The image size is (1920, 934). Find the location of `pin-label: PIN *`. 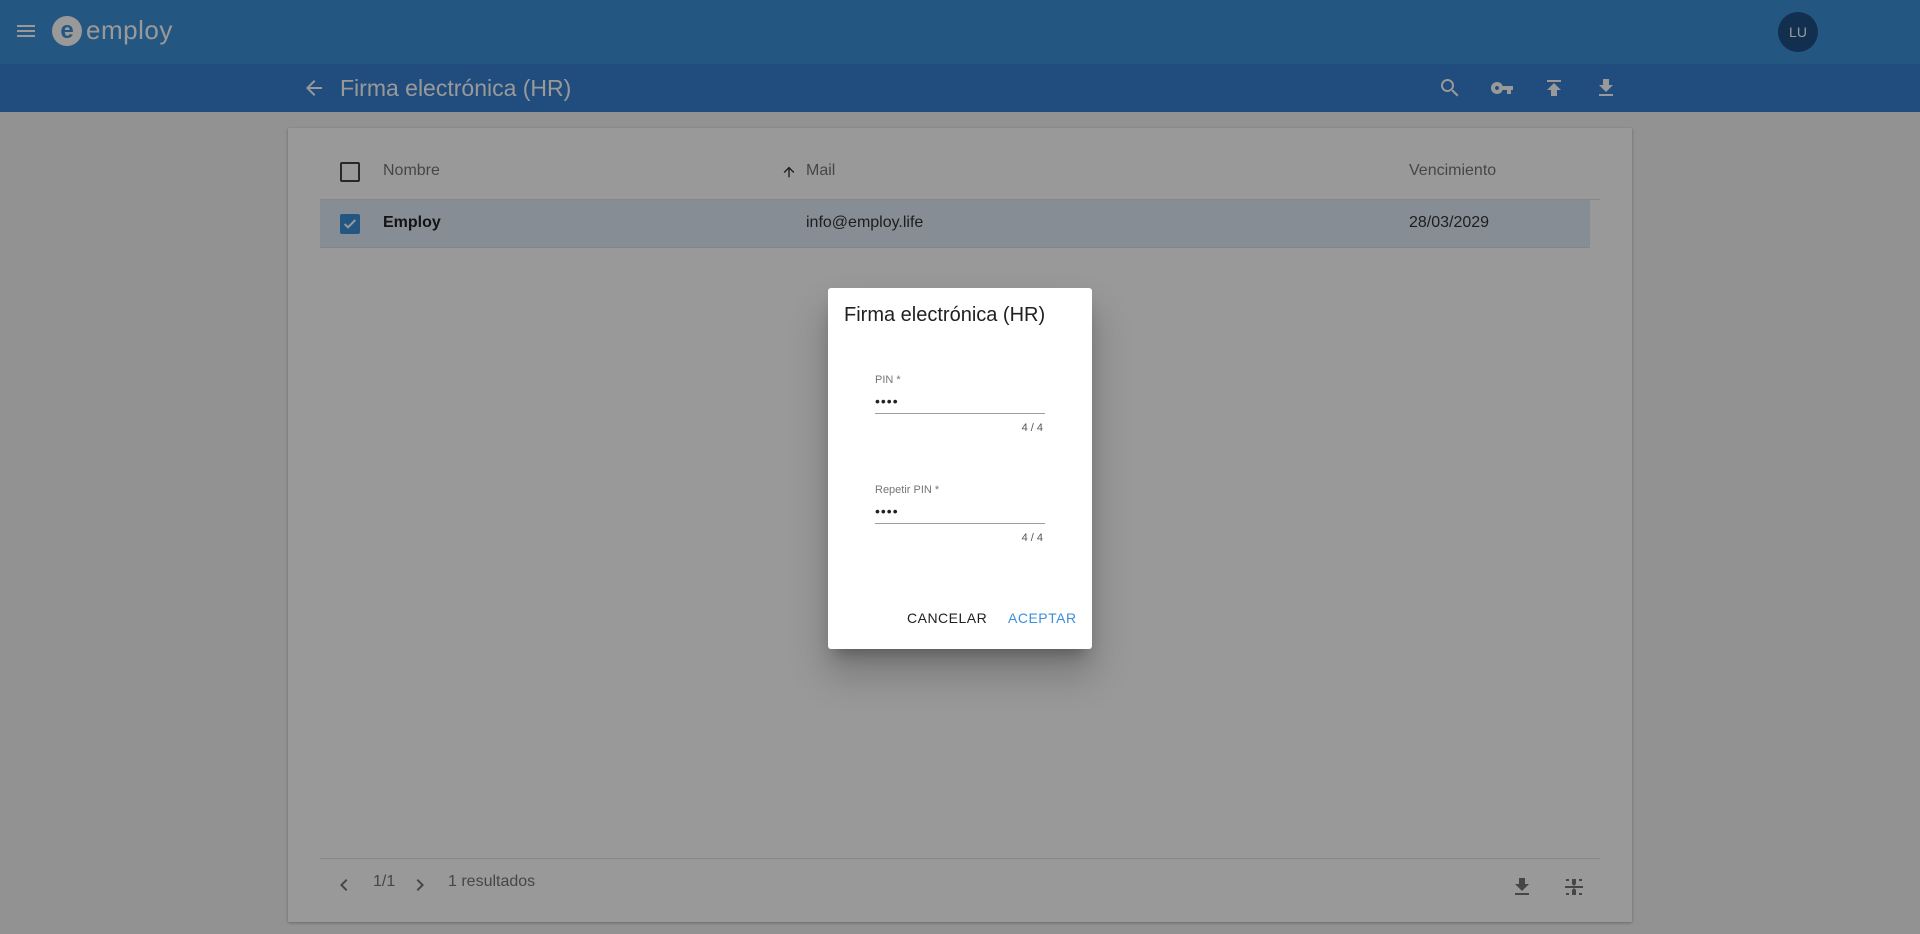

pin-label: PIN * is located at coordinates (888, 380).